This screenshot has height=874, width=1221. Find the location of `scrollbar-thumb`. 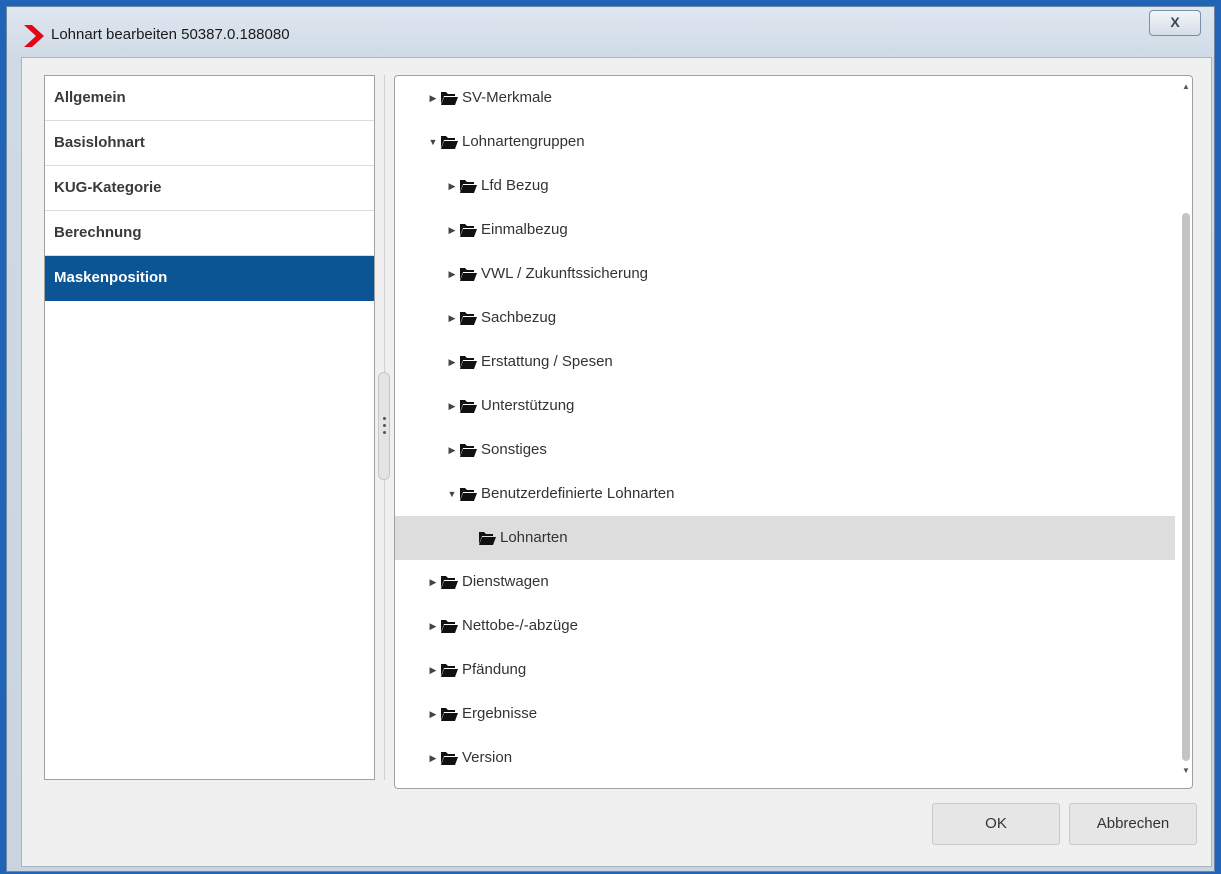

scrollbar-thumb is located at coordinates (1186, 487).